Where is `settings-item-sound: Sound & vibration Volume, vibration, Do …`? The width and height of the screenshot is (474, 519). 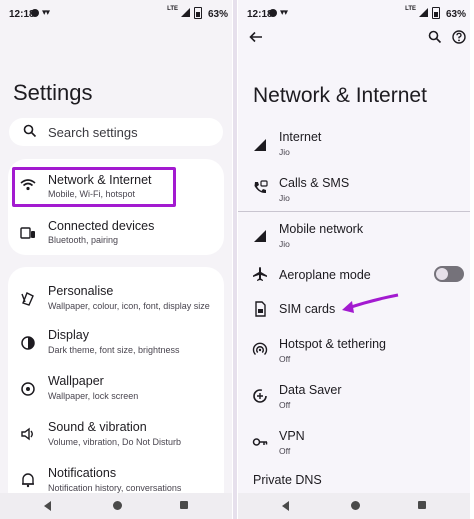
settings-item-sound: Sound & vibration Volume, vibration, Do … is located at coordinates (116, 438).